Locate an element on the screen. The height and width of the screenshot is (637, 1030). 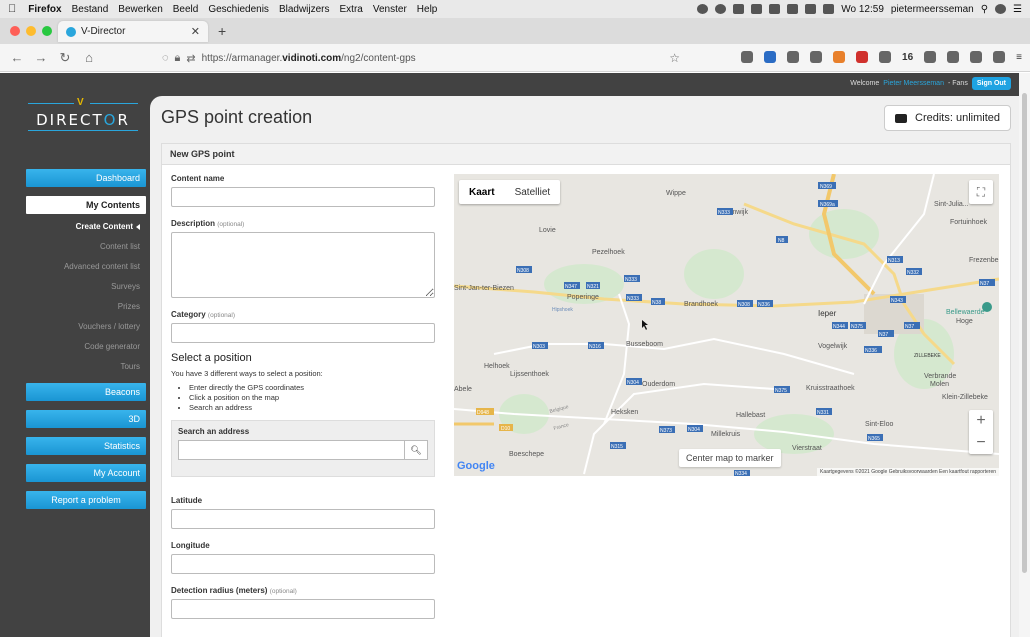
wifi-icon is located at coordinates (811, 9).